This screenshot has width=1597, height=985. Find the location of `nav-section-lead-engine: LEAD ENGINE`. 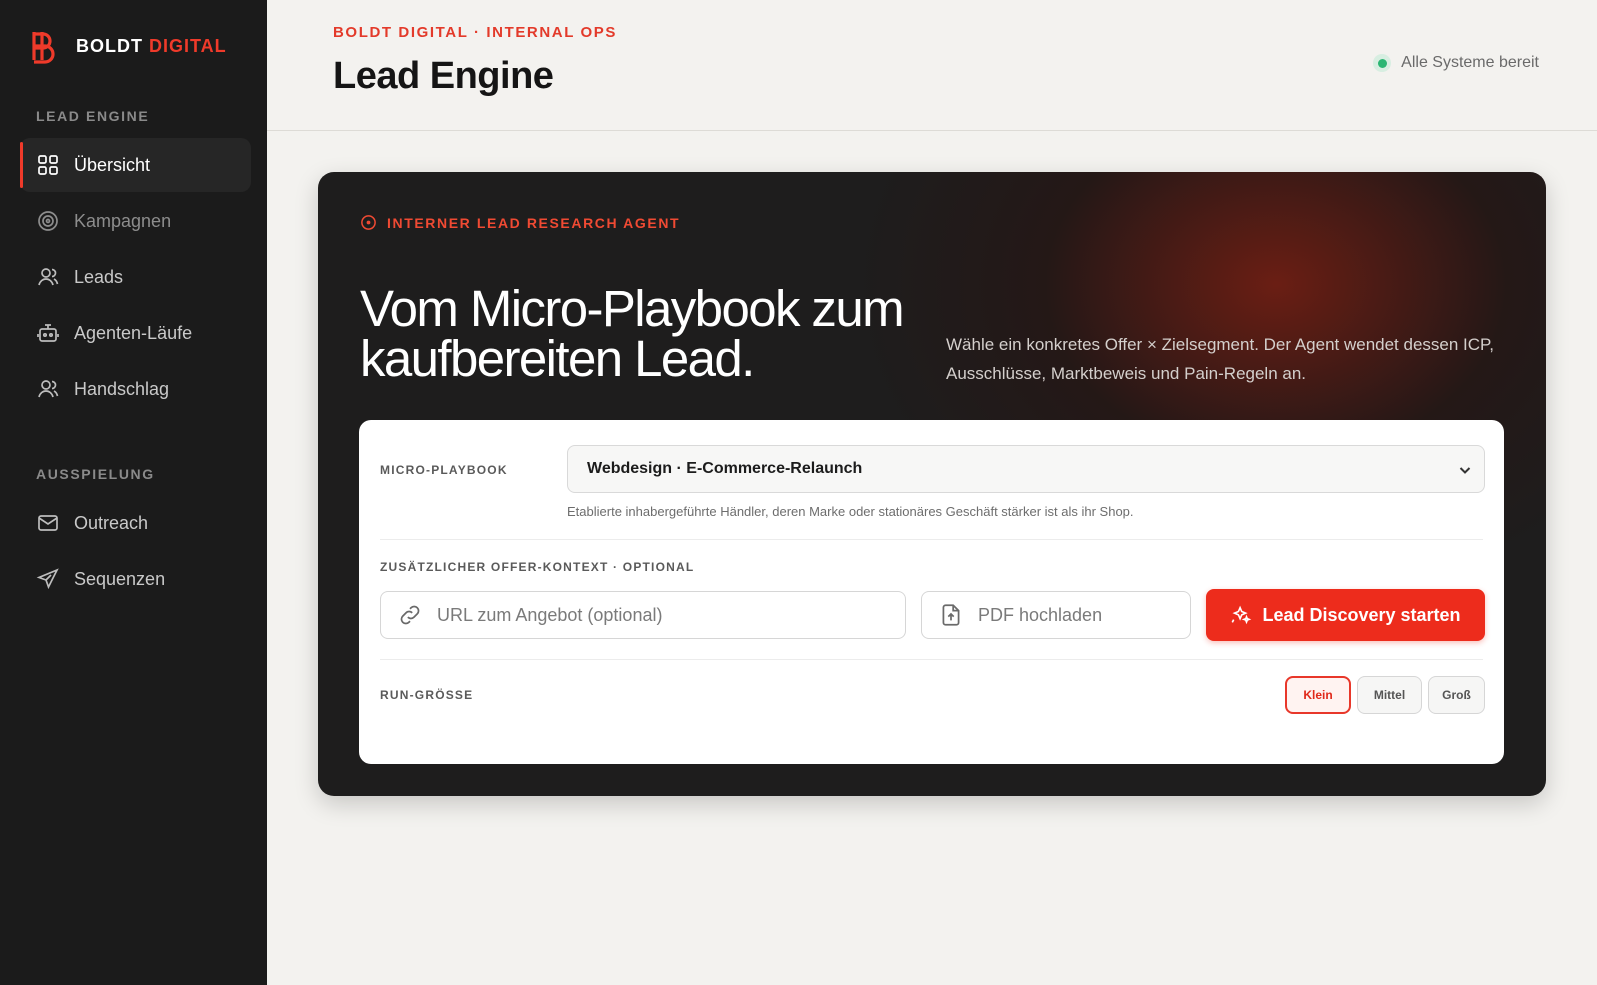

nav-section-lead-engine: LEAD ENGINE is located at coordinates (93, 116).